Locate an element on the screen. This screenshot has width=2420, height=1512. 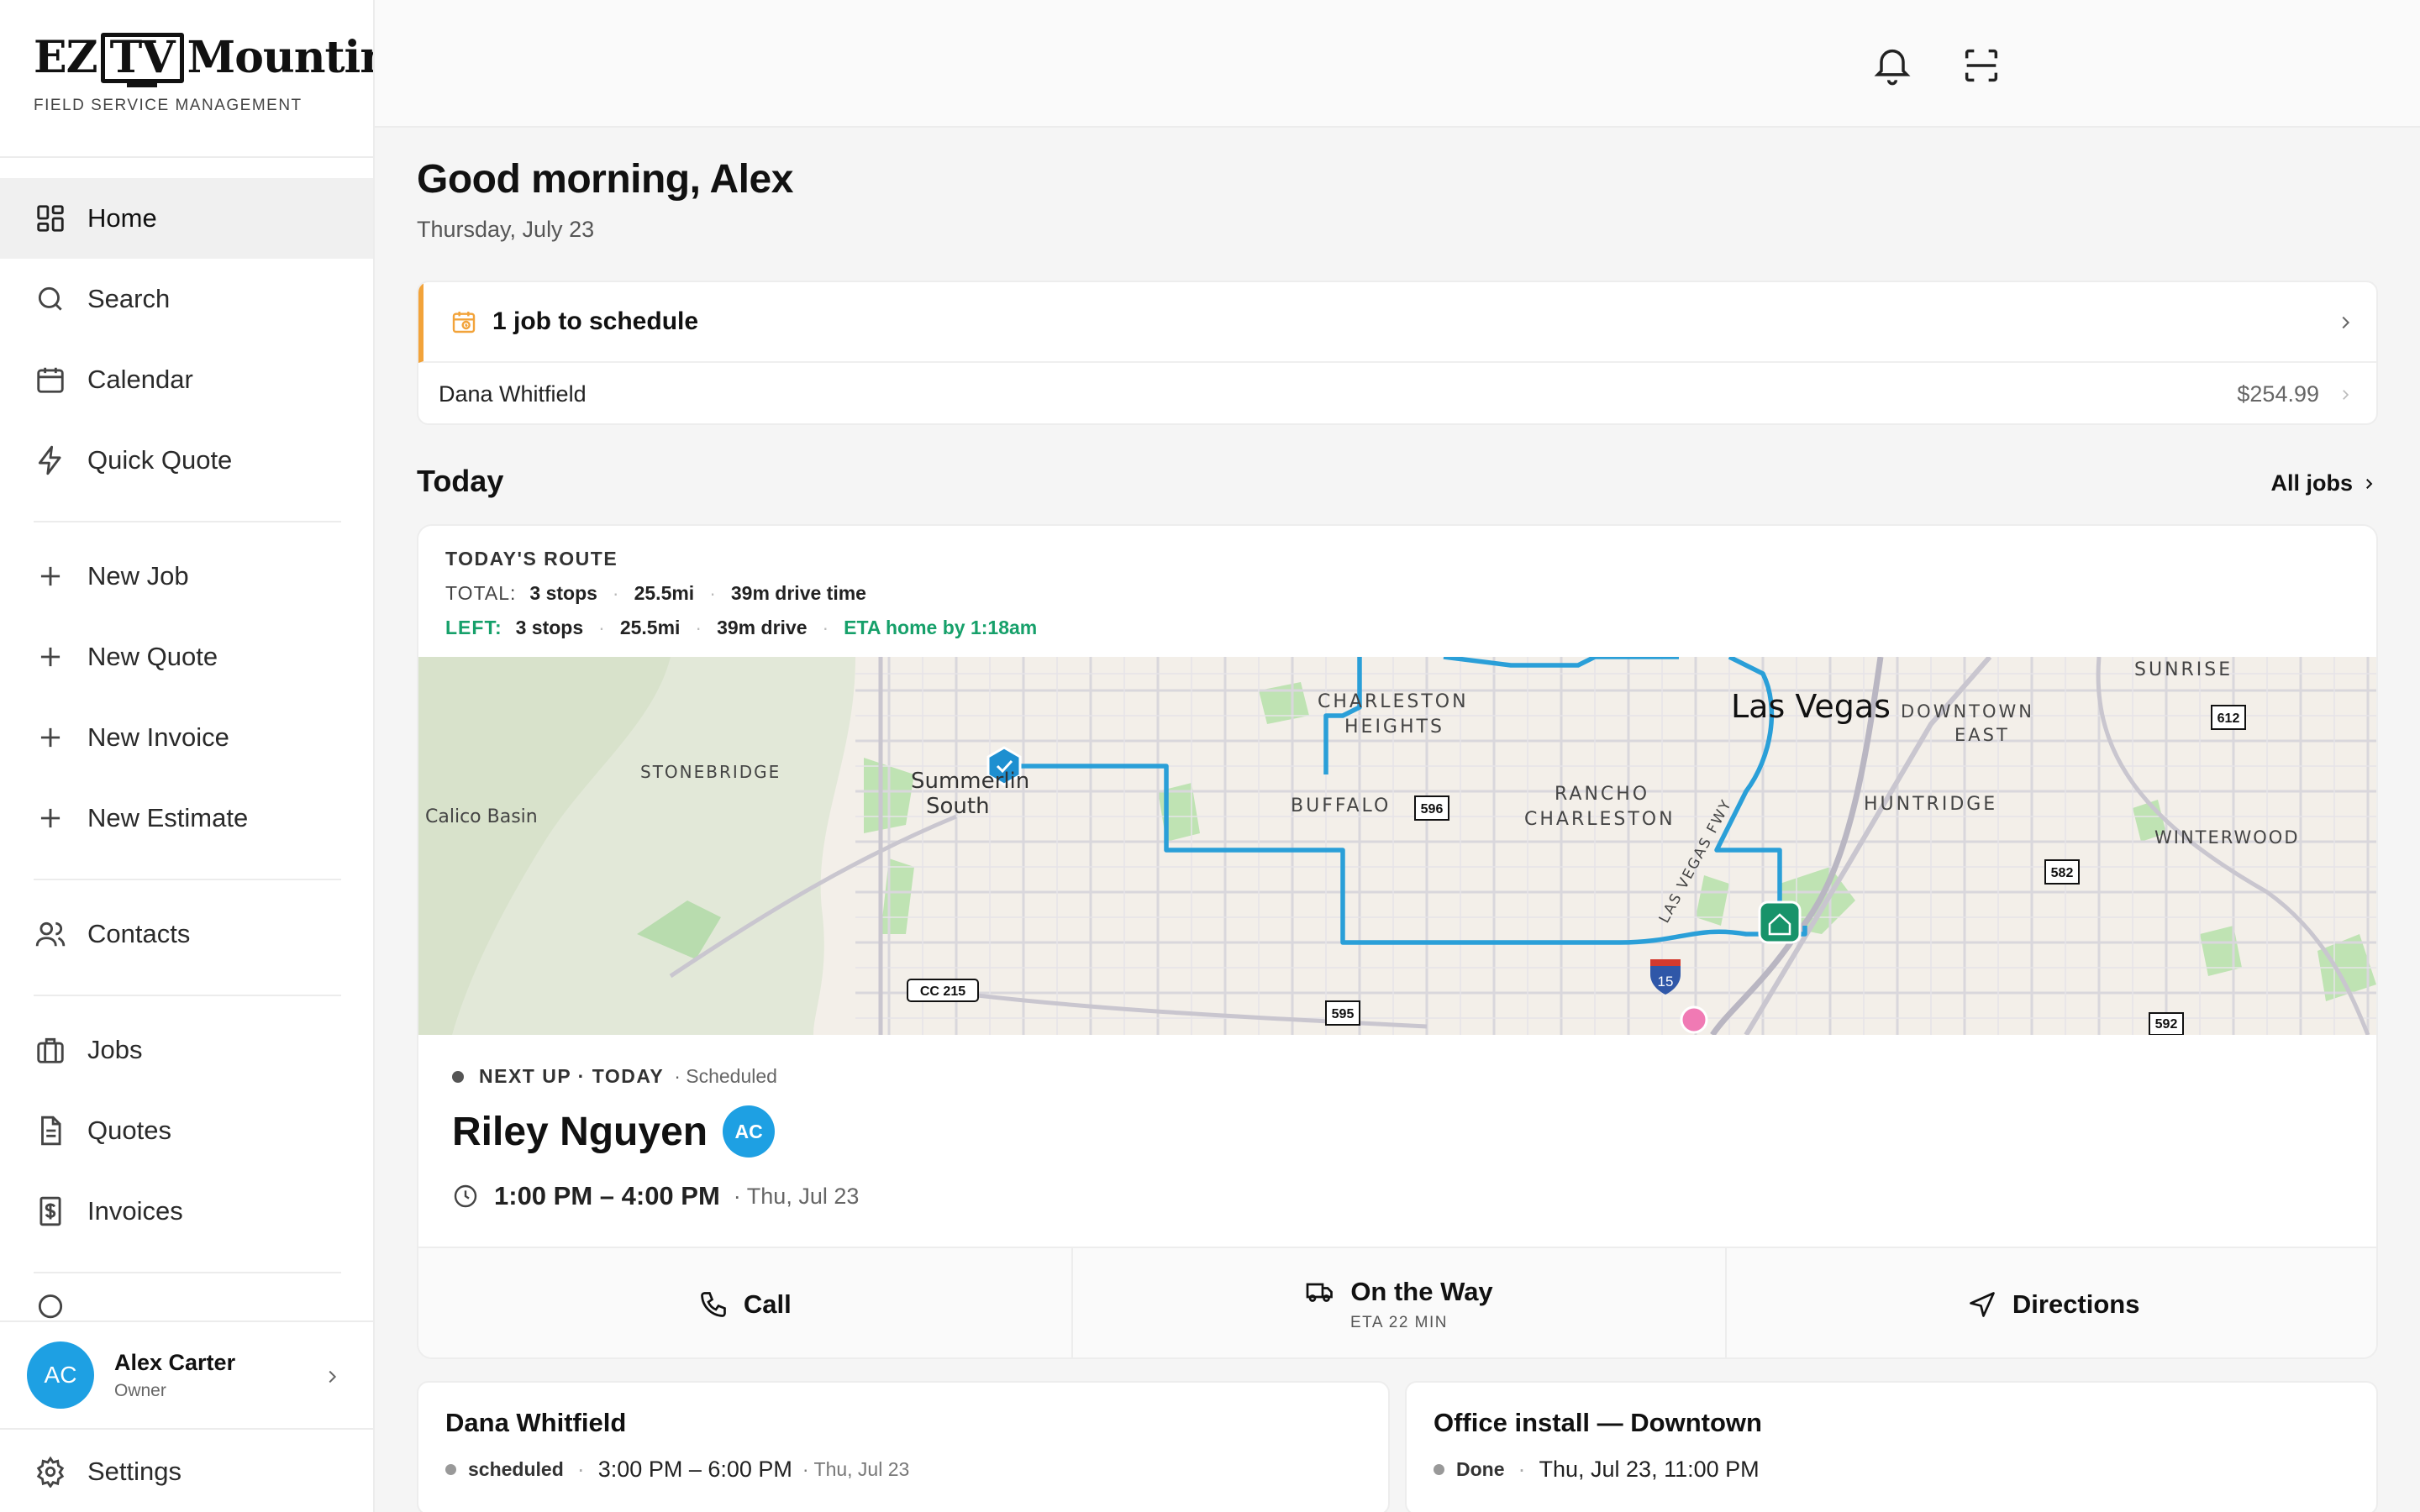
map-label-charleston: CHARLESTON is located at coordinates (1393, 701).